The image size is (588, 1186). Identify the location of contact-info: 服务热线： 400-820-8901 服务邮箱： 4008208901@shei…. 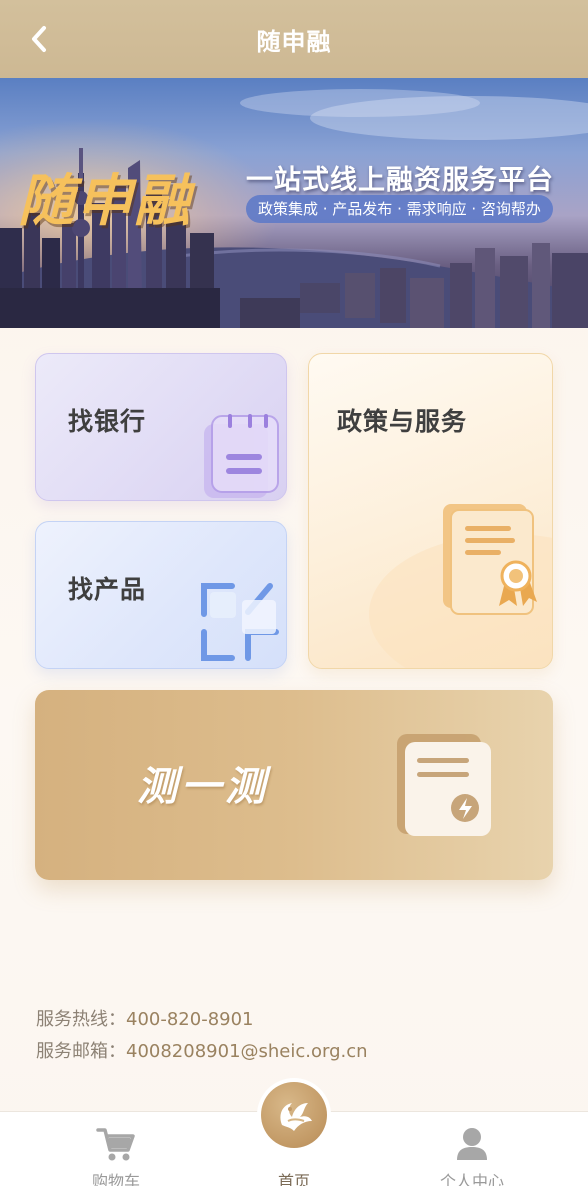
(202, 1036).